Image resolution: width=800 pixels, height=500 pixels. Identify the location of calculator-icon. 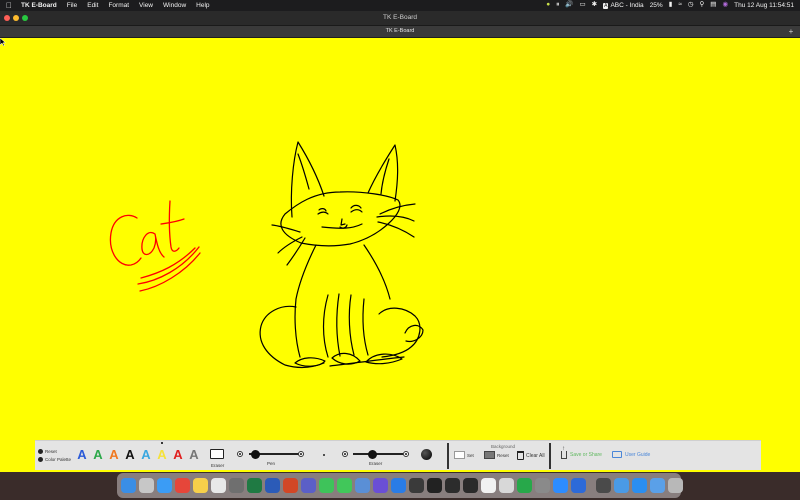
(416, 485).